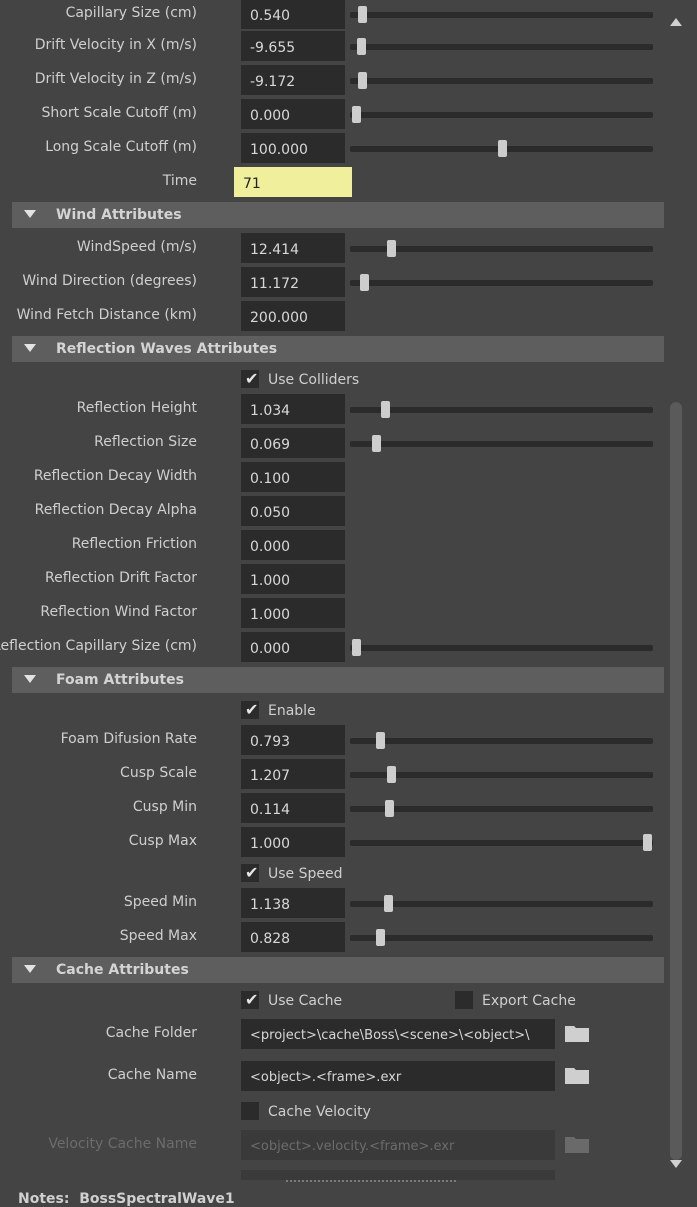 Image resolution: width=697 pixels, height=1207 pixels. Describe the element at coordinates (305, 1001) in the screenshot. I see `checkbox-label: Use Cache` at that location.